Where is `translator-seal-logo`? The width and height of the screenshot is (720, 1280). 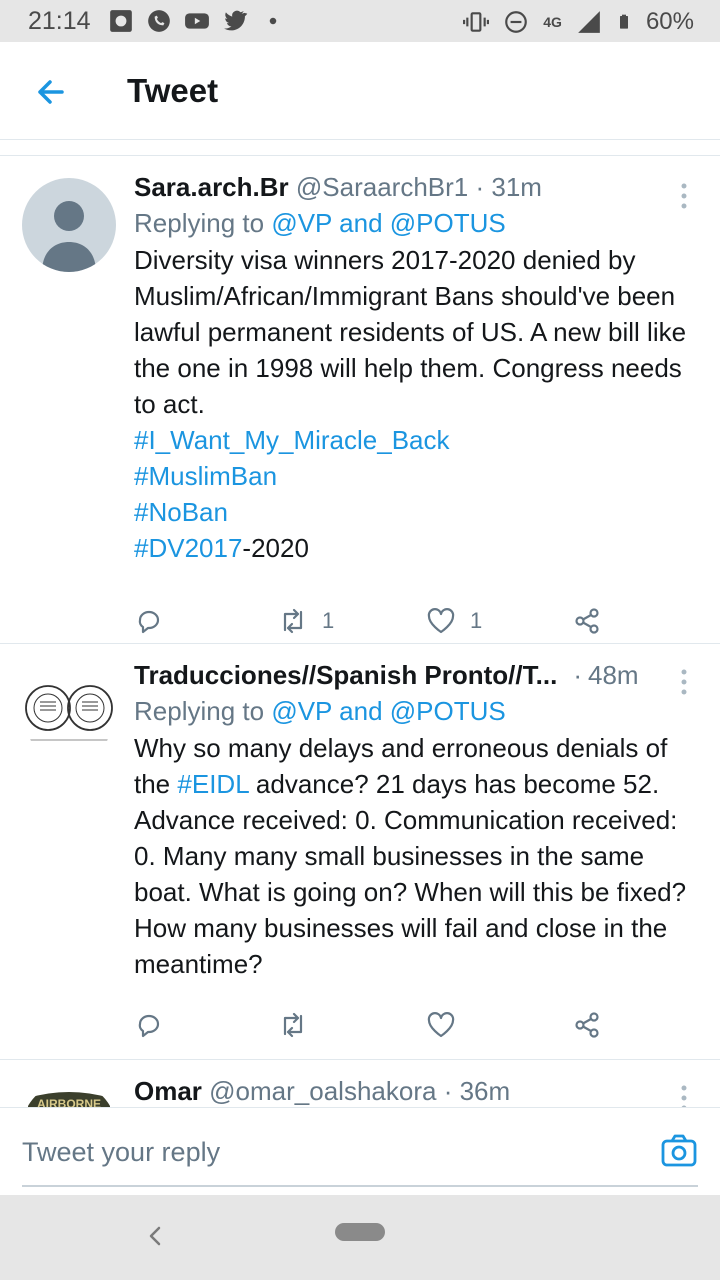
translator-seal-logo is located at coordinates (69, 713).